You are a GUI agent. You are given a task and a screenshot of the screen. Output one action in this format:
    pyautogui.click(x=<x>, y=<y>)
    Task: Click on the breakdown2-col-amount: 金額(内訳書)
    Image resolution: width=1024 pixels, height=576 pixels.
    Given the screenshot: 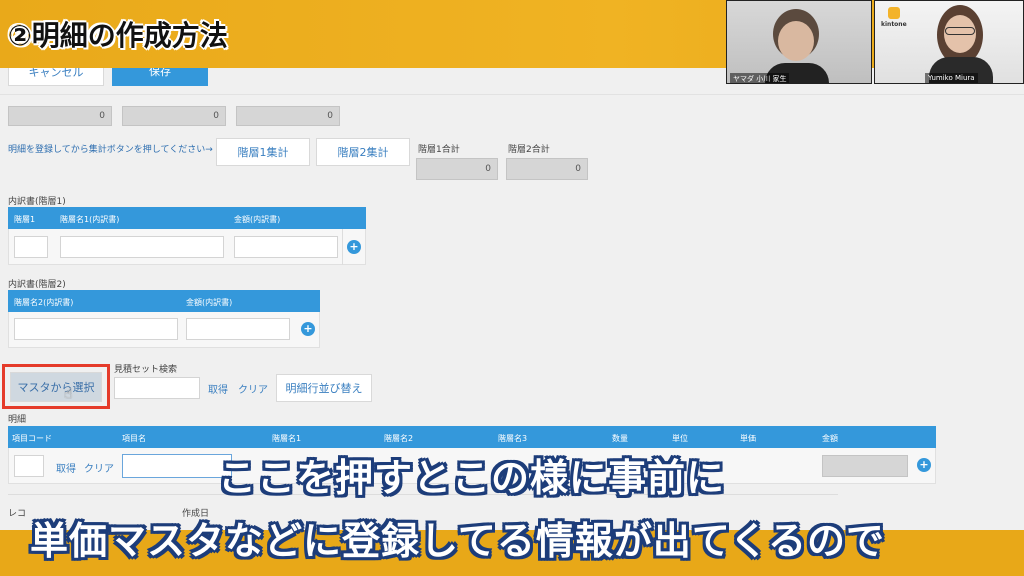 What is the action you would take?
    pyautogui.click(x=209, y=302)
    